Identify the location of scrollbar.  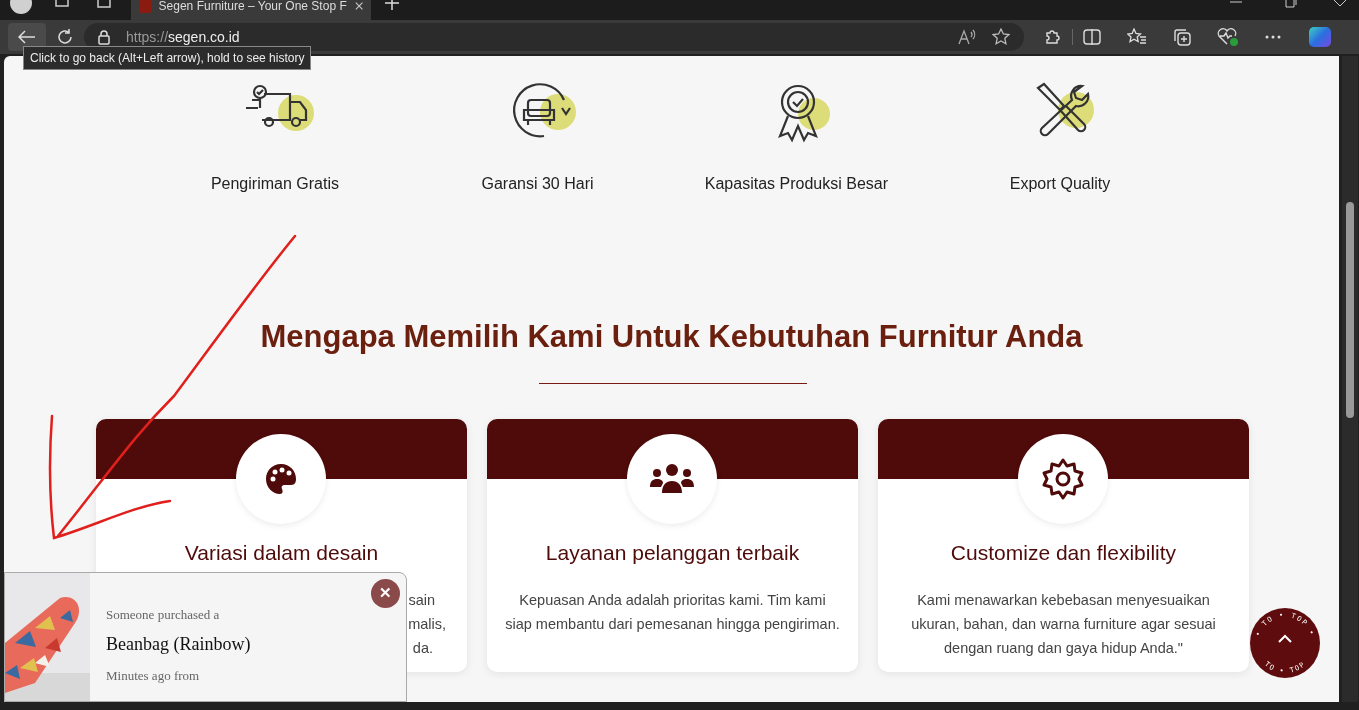
(1350, 379).